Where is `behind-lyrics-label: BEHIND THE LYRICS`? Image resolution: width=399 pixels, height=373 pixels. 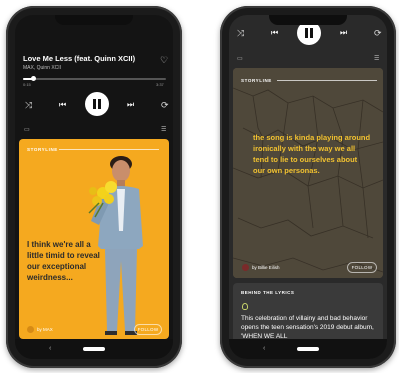 behind-lyrics-label: BEHIND THE LYRICS is located at coordinates (268, 292).